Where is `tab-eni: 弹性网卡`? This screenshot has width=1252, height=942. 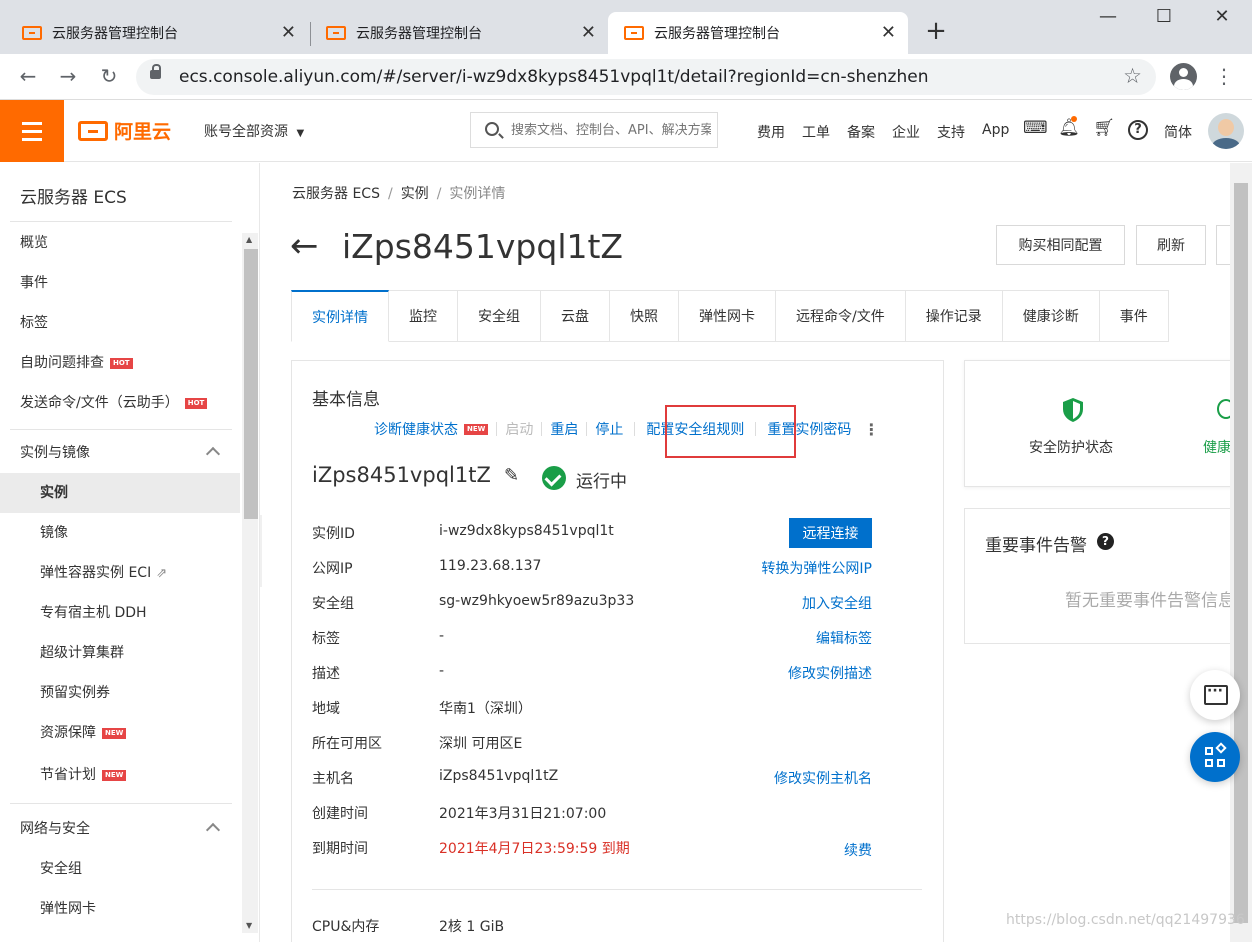 tab-eni: 弹性网卡 is located at coordinates (727, 316).